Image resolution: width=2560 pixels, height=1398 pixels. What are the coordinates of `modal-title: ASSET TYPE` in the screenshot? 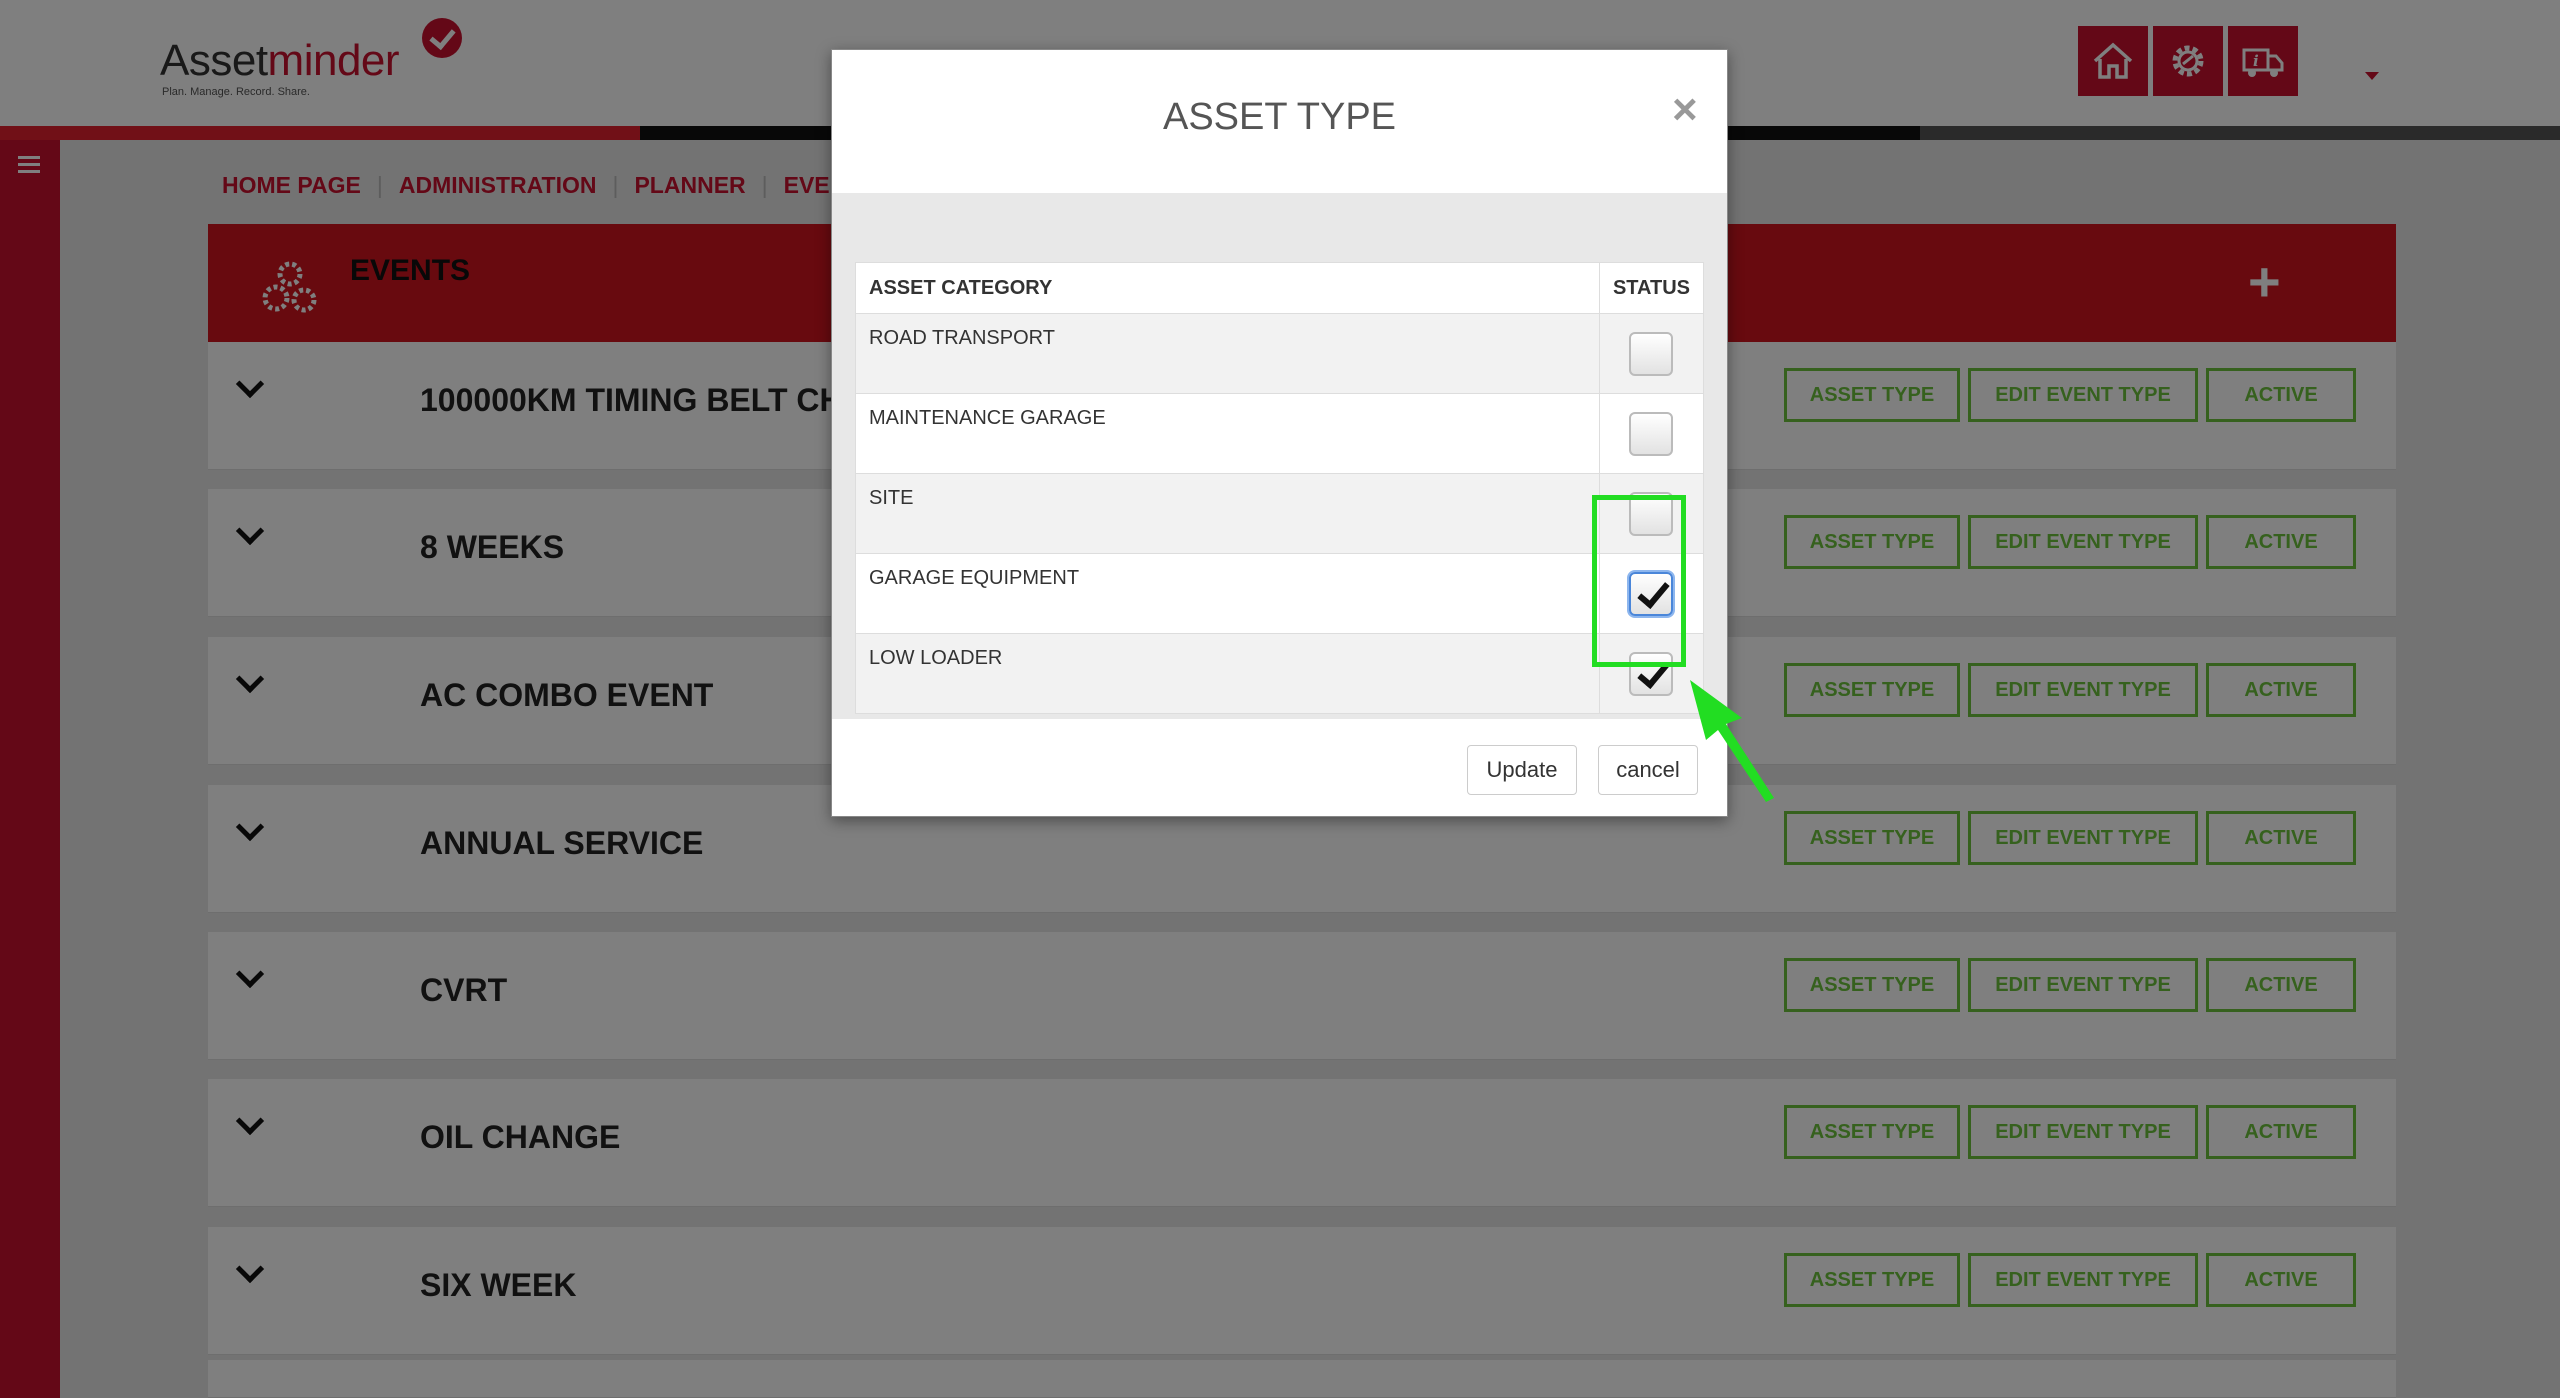 It's located at (1279, 117).